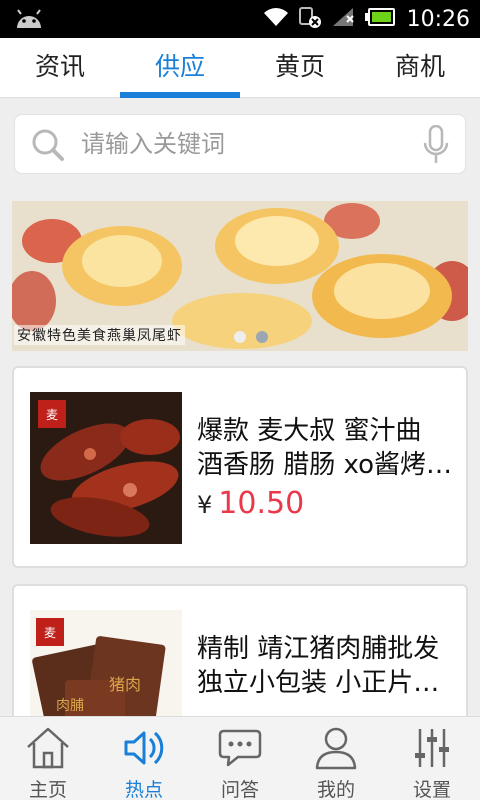 This screenshot has width=480, height=800. I want to click on tab-supply: 供应, so click(180, 68).